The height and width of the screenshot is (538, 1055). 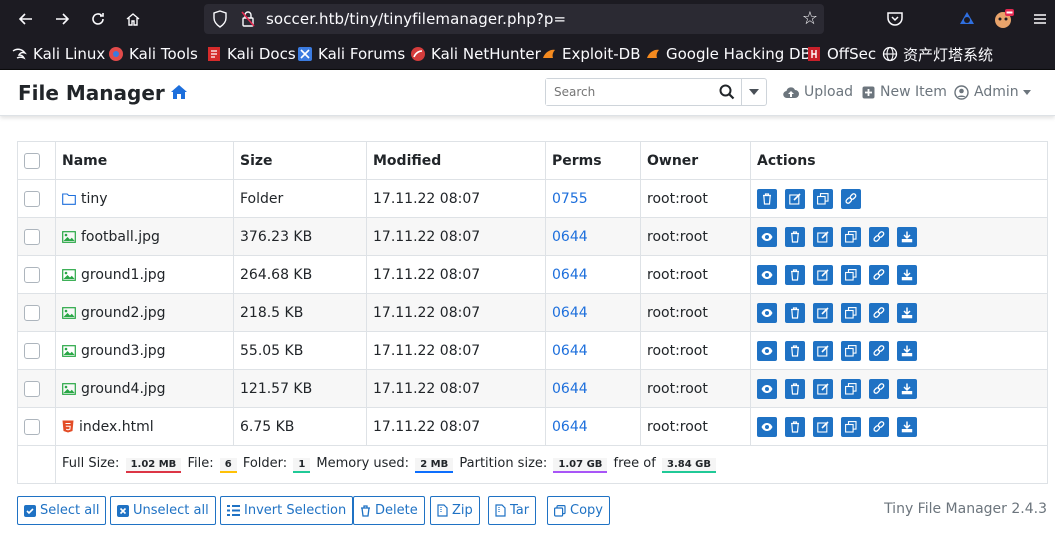 What do you see at coordinates (593, 198) in the screenshot?
I see `file-perms-link: 0755` at bounding box center [593, 198].